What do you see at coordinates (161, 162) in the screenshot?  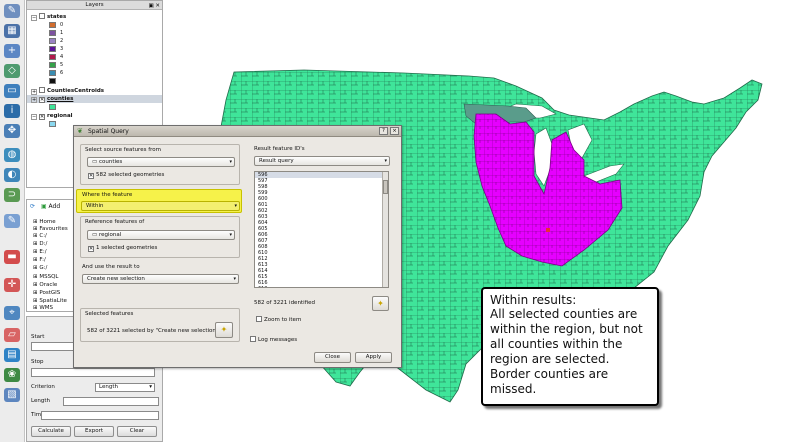 I see `source-layer-select: ▭ counties ▾` at bounding box center [161, 162].